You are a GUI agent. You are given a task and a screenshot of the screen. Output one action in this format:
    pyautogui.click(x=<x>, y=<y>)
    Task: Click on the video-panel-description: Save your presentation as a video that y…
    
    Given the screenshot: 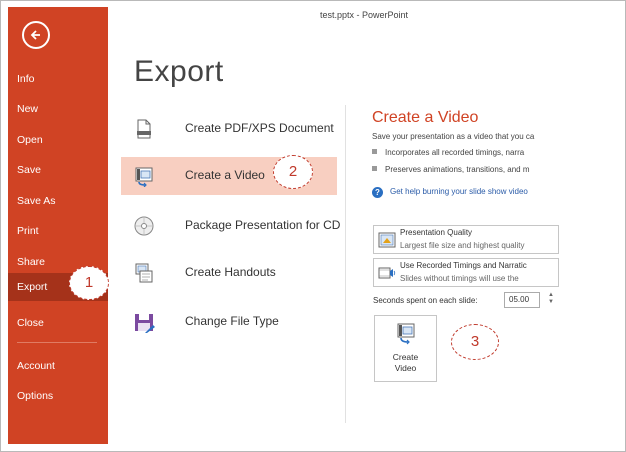 What is the action you would take?
    pyautogui.click(x=453, y=136)
    